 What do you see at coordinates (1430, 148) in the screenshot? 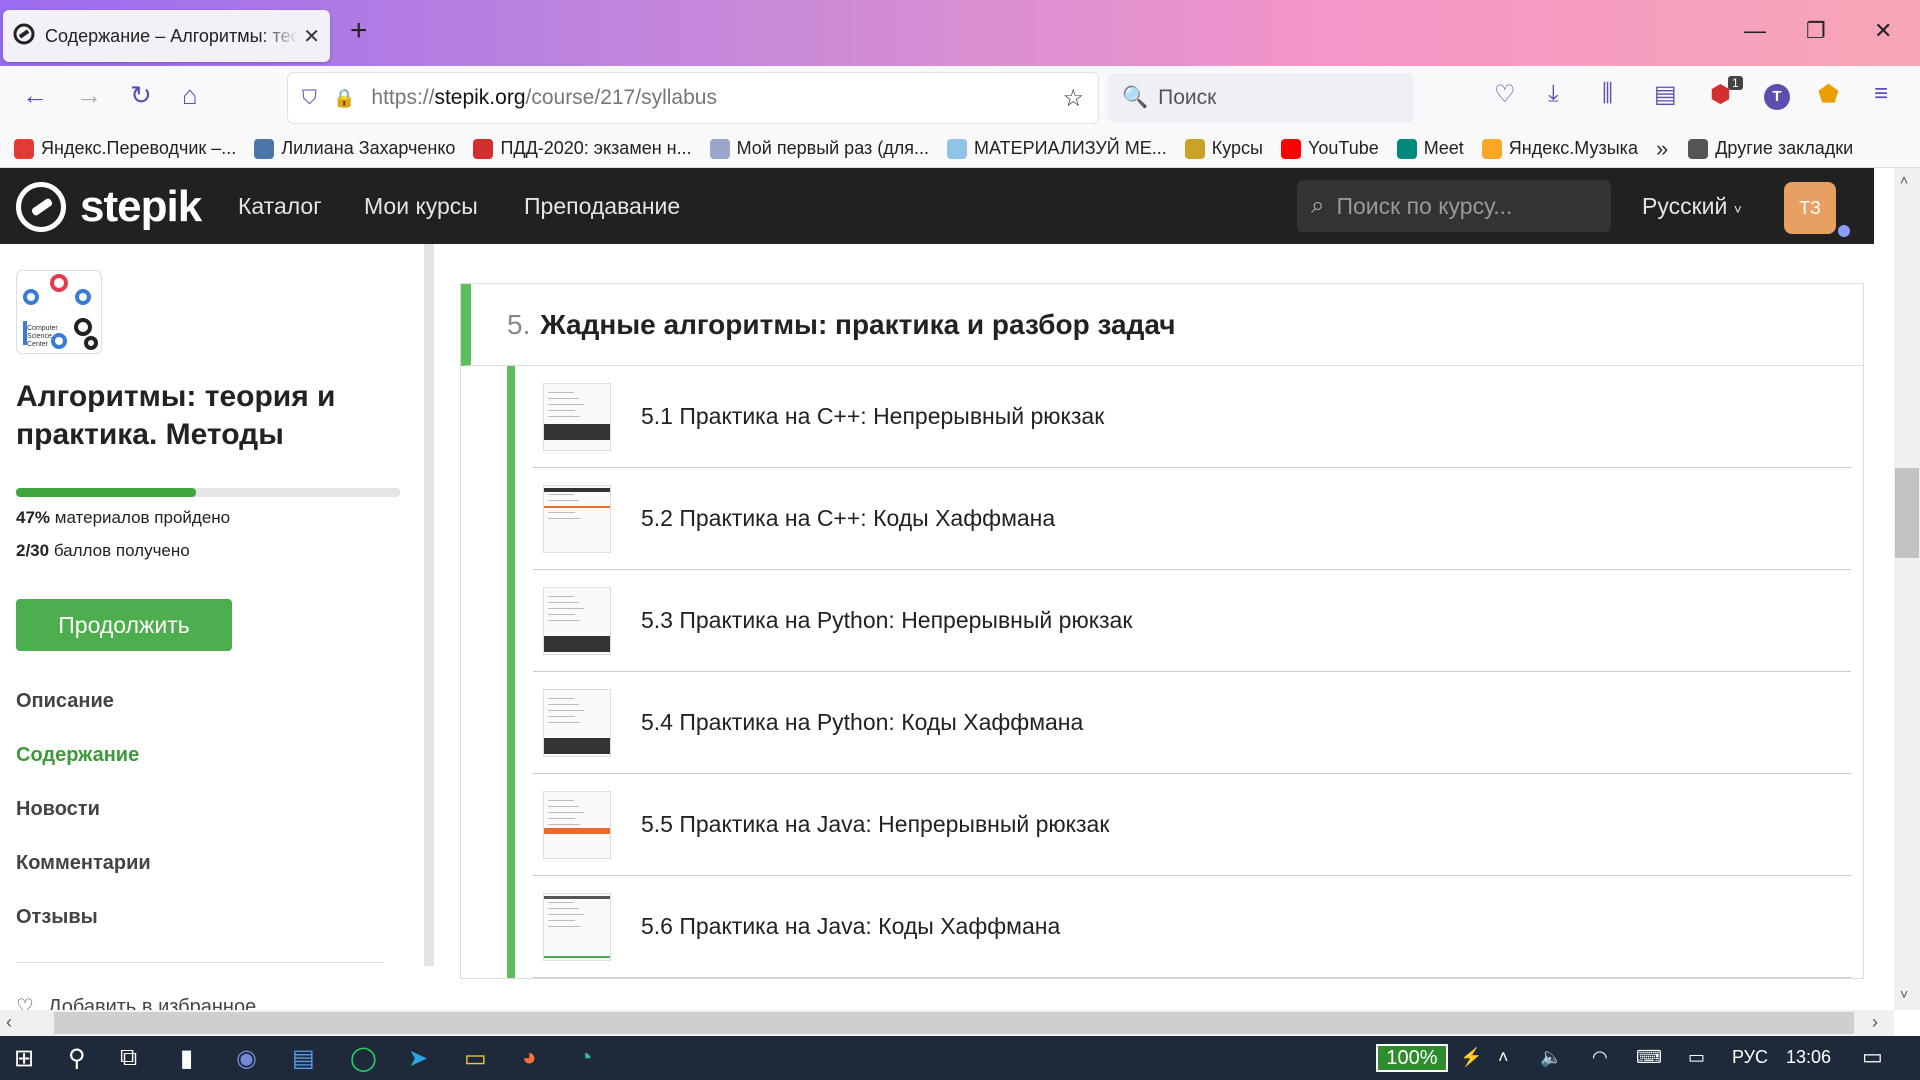
I see `bookmark-item: Meet` at bounding box center [1430, 148].